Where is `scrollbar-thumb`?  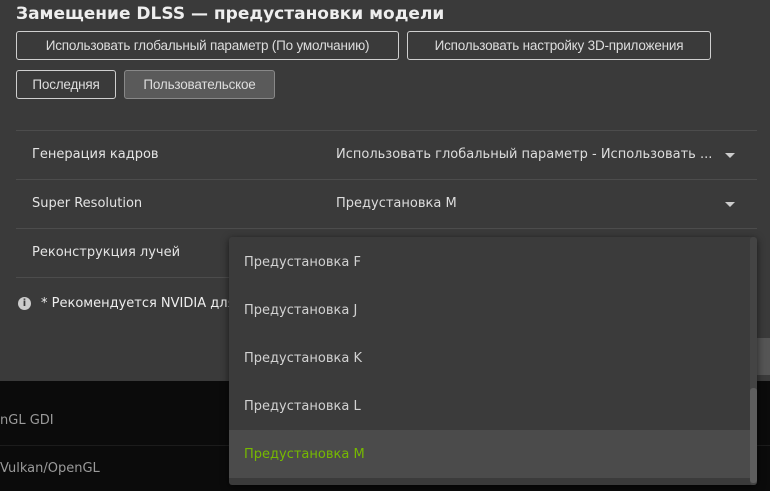
scrollbar-thumb is located at coordinates (753, 435).